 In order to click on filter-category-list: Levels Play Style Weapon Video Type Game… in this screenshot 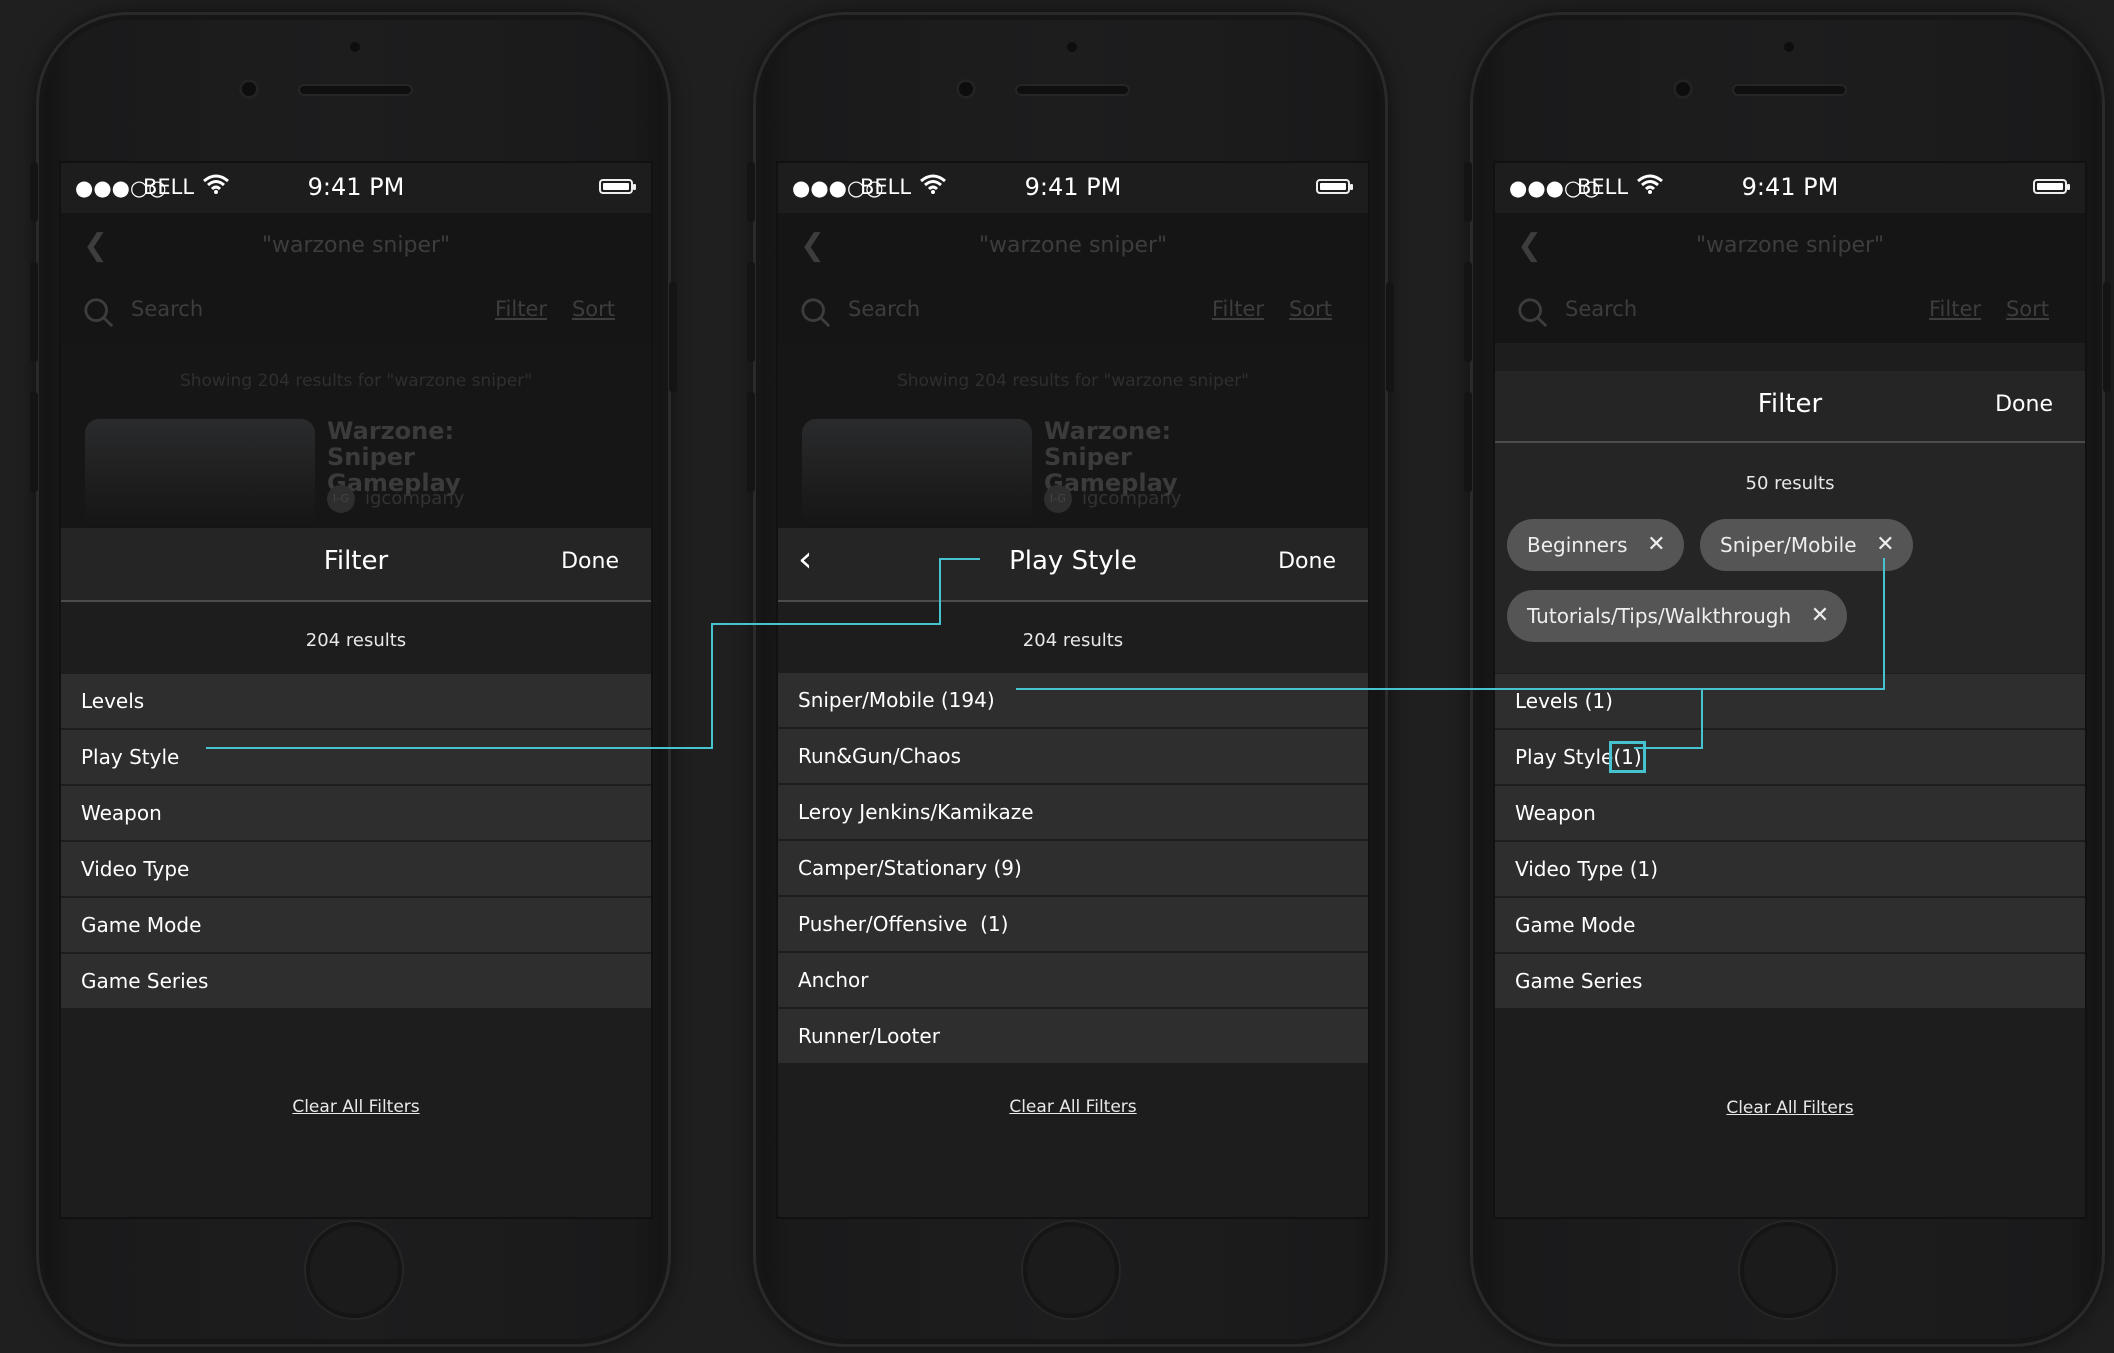, I will do `click(356, 842)`.